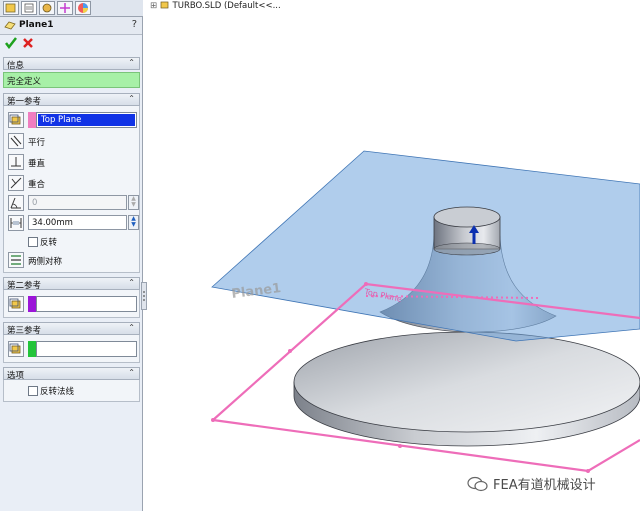 This screenshot has width=640, height=511. I want to click on status-box: 完全定义, so click(71, 80).